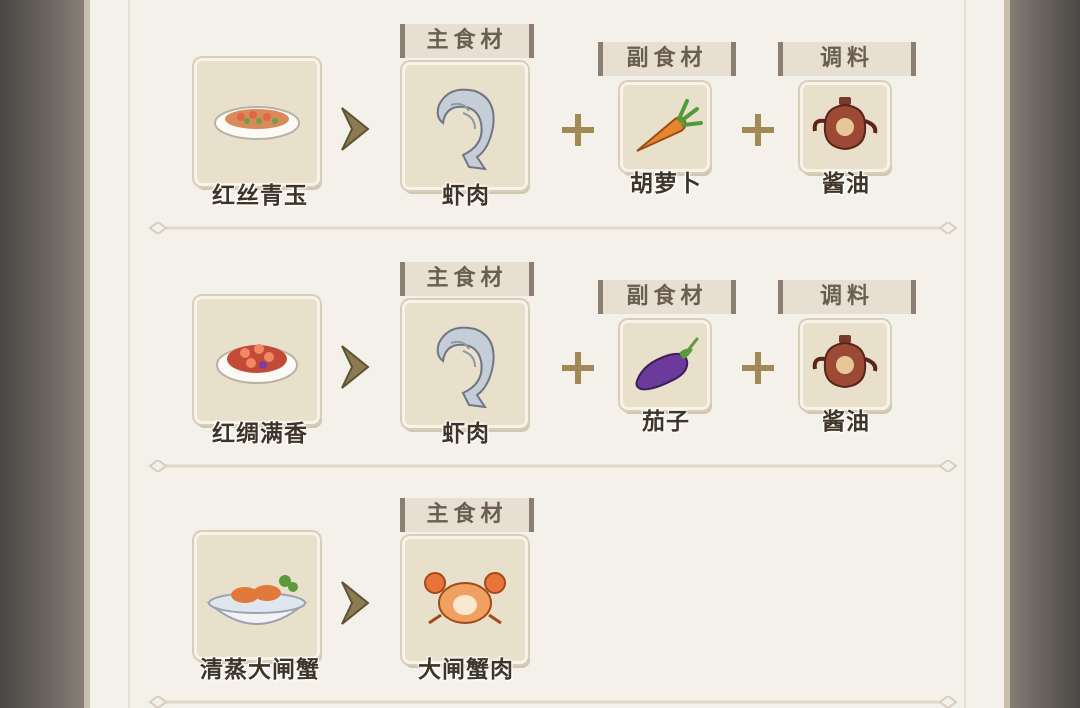 This screenshot has width=1080, height=708. Describe the element at coordinates (257, 600) in the screenshot. I see `steamed-crab-bowl-icon` at that location.